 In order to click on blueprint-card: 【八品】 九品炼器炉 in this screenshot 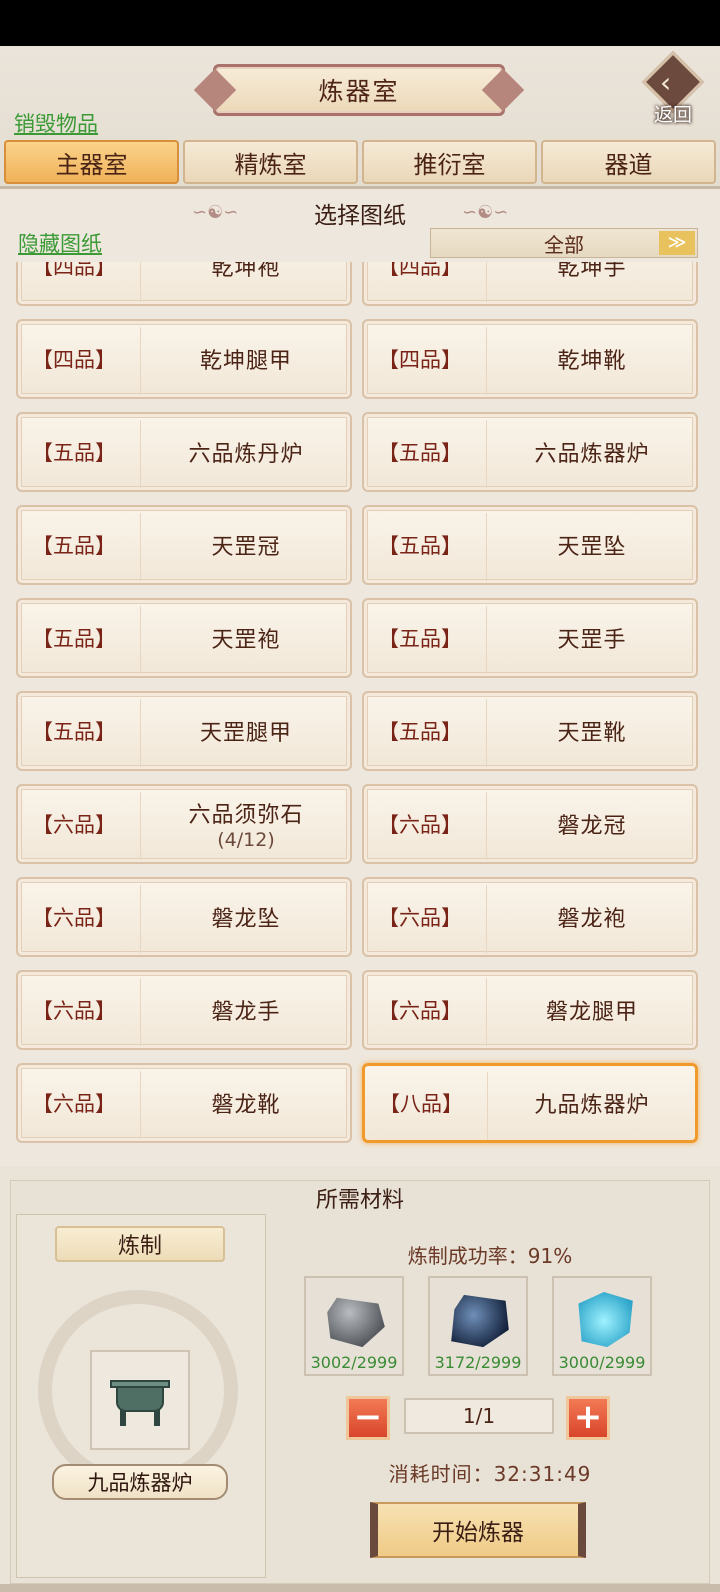, I will do `click(530, 1103)`.